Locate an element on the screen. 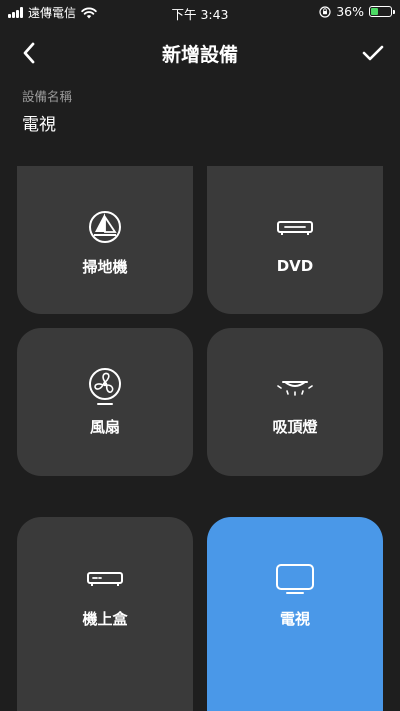 This screenshot has height=711, width=400. checkmark-icon is located at coordinates (373, 53).